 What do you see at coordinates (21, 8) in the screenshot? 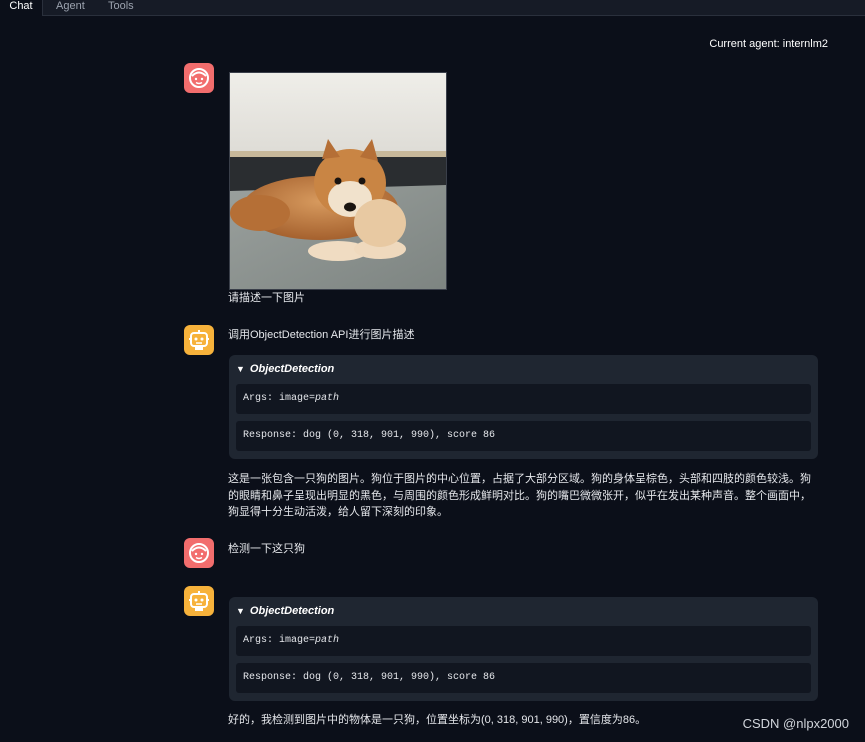
I see `tab-chat: Chat` at bounding box center [21, 8].